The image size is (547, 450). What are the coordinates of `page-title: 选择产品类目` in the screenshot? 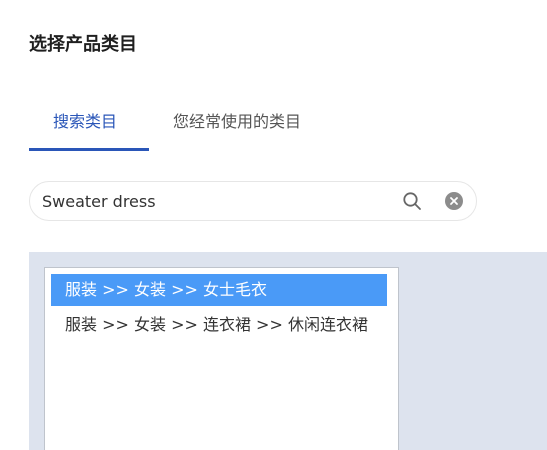 It's located at (83, 44).